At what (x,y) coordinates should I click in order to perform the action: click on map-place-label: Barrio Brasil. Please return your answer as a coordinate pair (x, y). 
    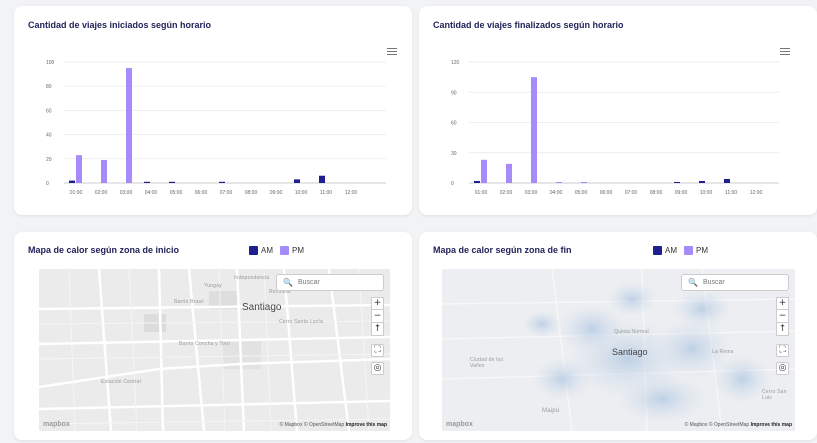
    Looking at the image, I should click on (189, 302).